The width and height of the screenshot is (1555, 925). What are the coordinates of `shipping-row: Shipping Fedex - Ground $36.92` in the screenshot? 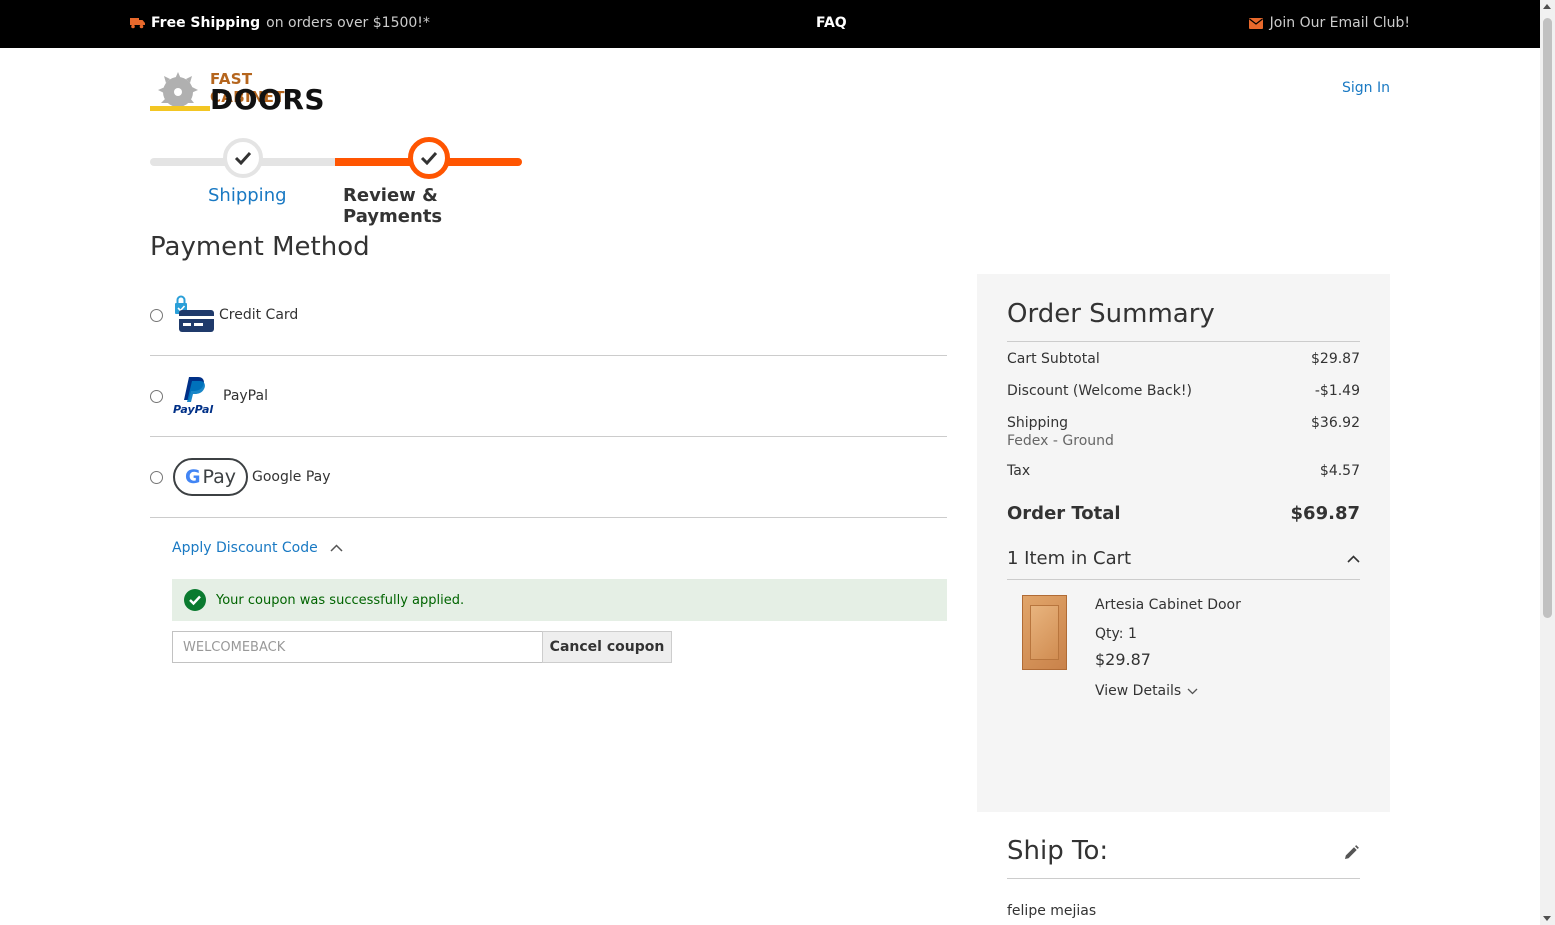 It's located at (1183, 432).